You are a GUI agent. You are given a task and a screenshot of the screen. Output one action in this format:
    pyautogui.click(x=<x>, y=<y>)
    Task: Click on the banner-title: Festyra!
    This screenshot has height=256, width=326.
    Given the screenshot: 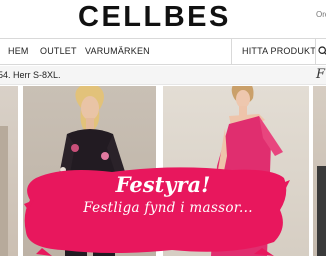 What is the action you would take?
    pyautogui.click(x=163, y=184)
    